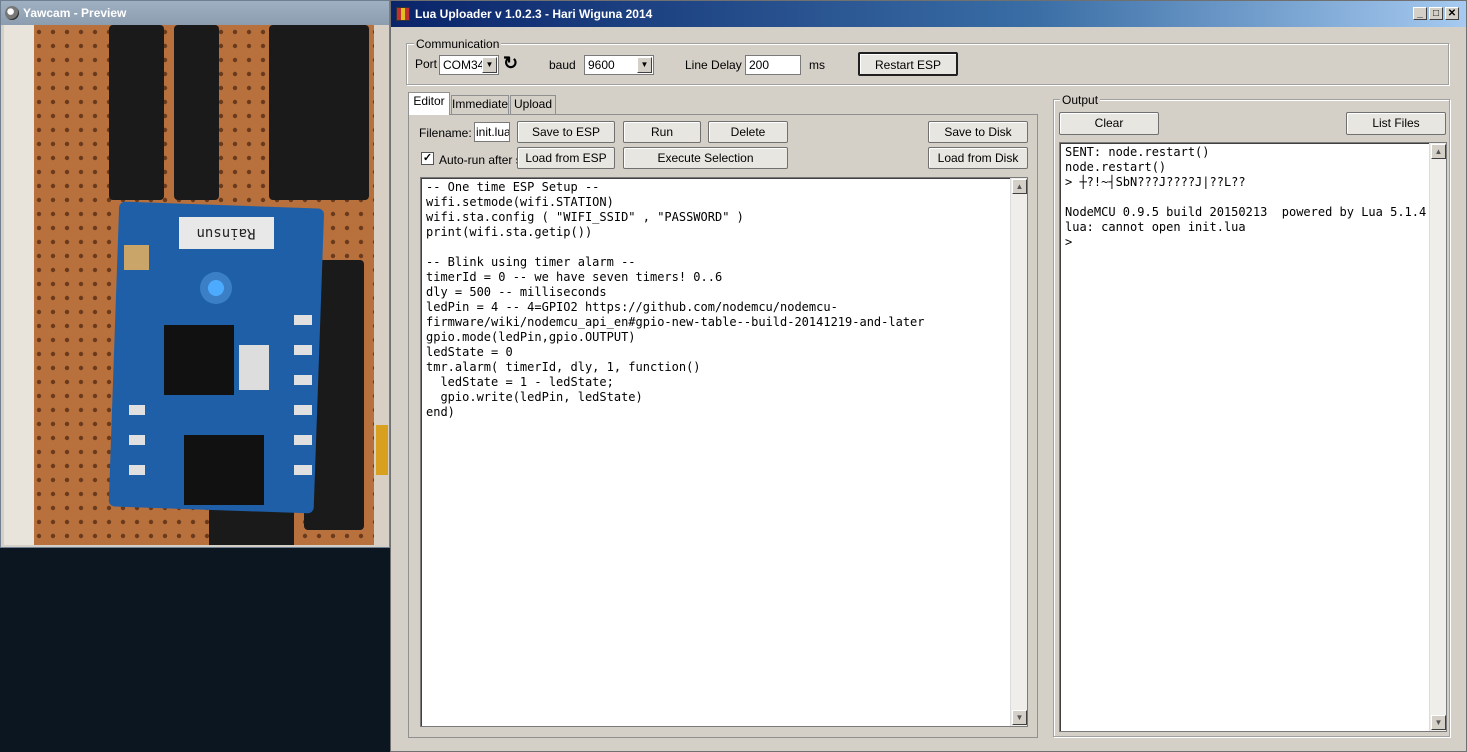  I want to click on filename-label: Filename:, so click(445, 133).